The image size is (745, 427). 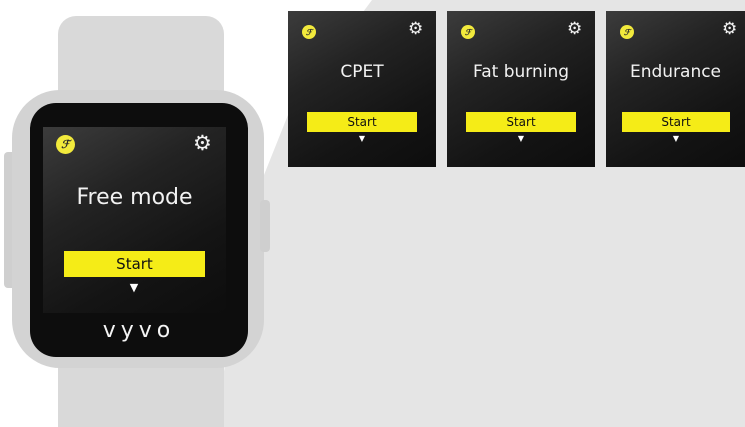 I want to click on mode-title: CPET, so click(x=362, y=72).